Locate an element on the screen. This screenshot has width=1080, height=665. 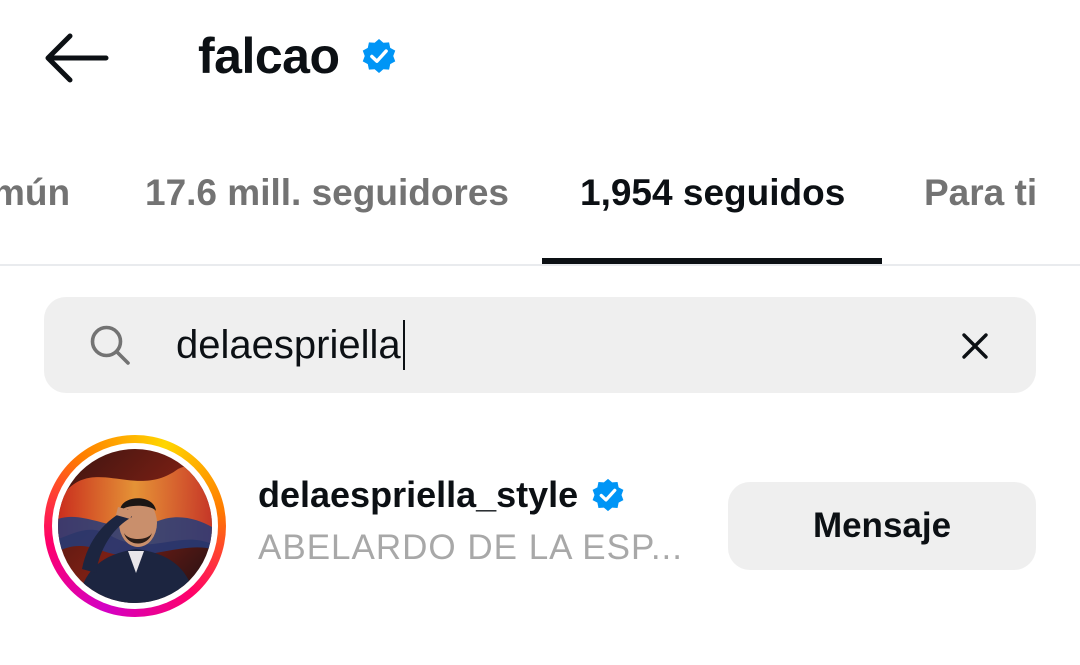
result-username: delaespriella_style is located at coordinates (442, 495).